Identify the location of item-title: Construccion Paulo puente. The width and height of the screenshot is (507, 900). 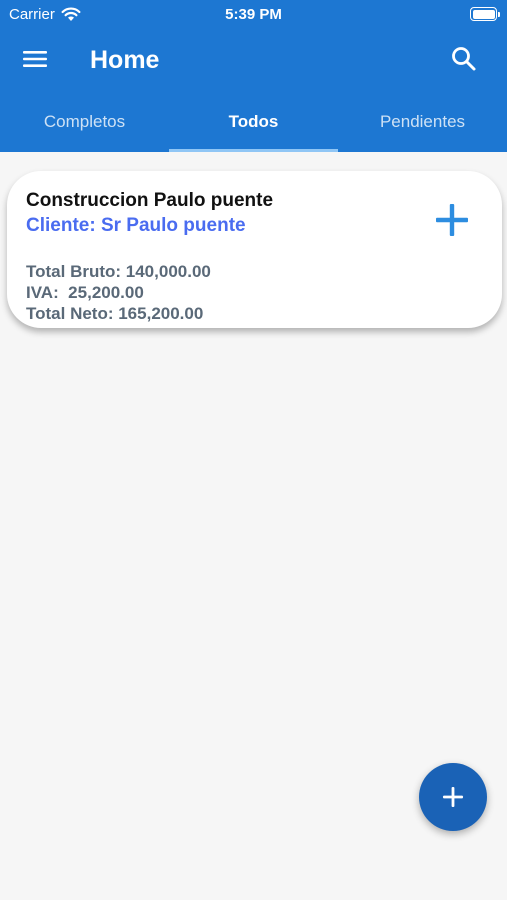
(150, 200).